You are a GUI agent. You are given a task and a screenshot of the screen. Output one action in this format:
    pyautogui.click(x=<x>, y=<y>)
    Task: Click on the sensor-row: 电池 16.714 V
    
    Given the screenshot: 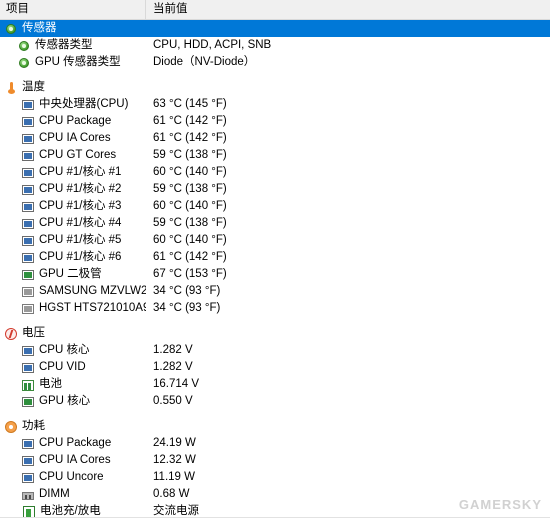 What is the action you would take?
    pyautogui.click(x=275, y=384)
    